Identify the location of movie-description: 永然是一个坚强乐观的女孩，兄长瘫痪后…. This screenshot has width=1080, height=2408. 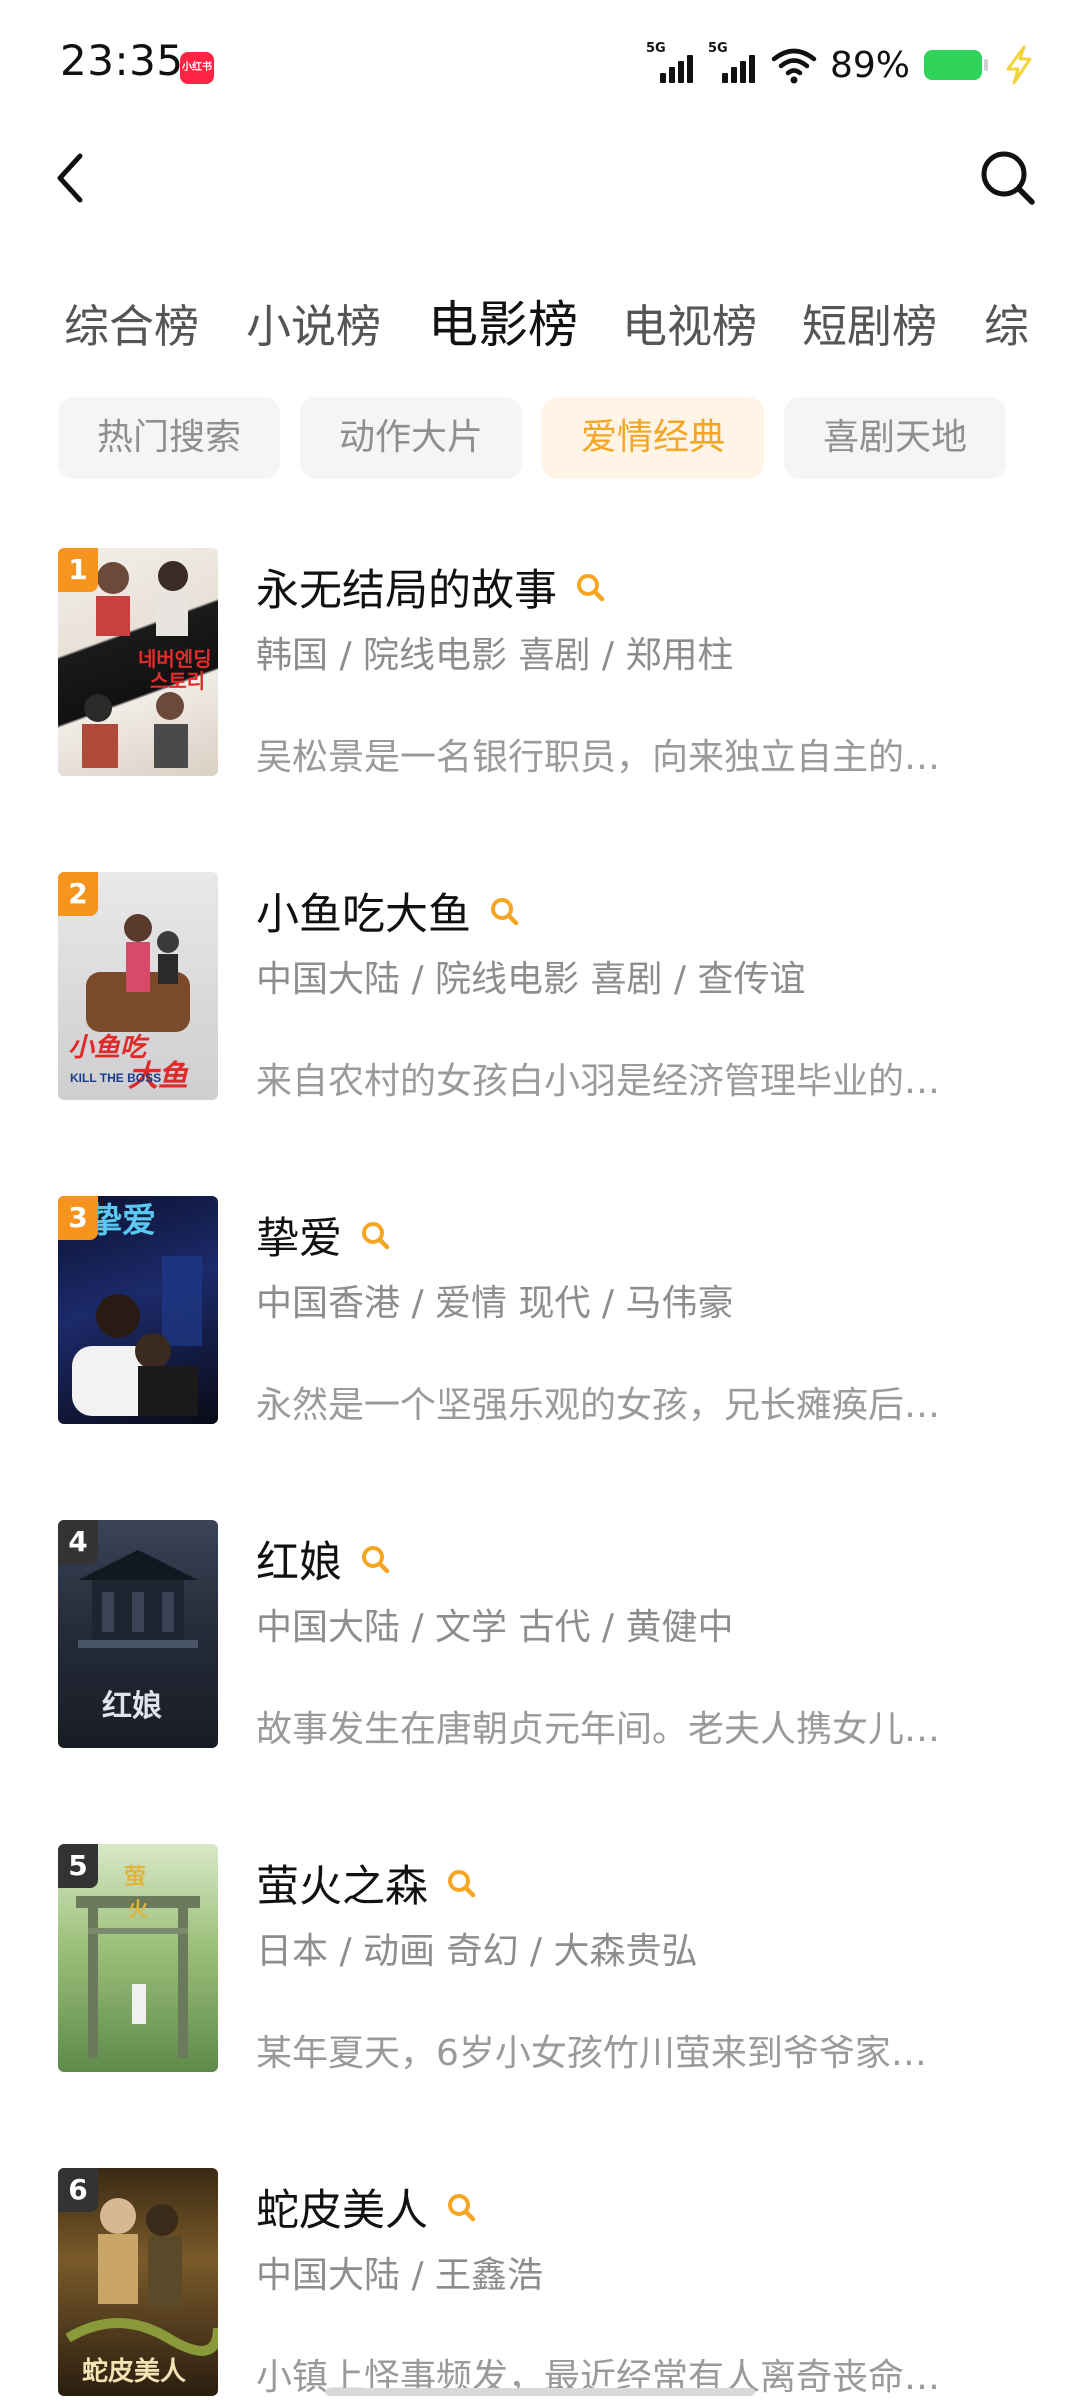
(598, 1405).